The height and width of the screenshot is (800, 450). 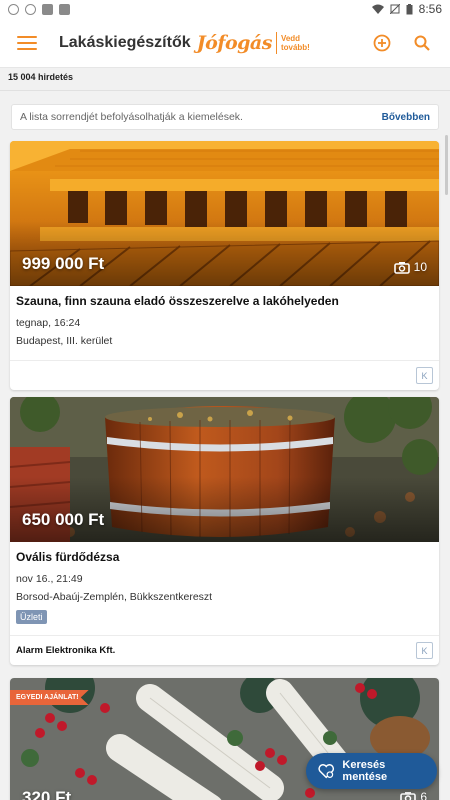 I want to click on seller-name: Alarm Elektronika Kft., so click(x=65, y=650).